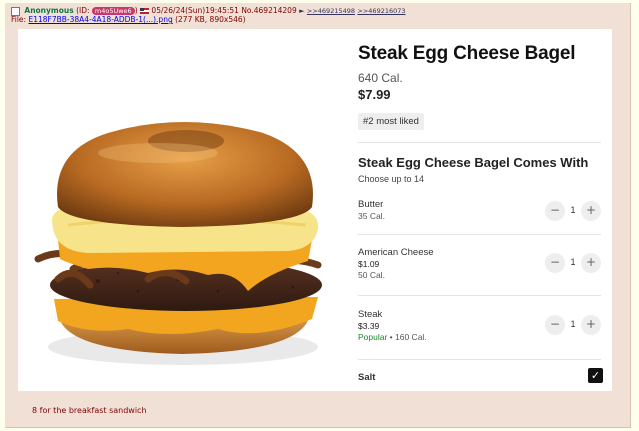 The image size is (639, 431). What do you see at coordinates (473, 162) in the screenshot?
I see `comes-with-heading: Steak Egg Cheese Bagel Comes With` at bounding box center [473, 162].